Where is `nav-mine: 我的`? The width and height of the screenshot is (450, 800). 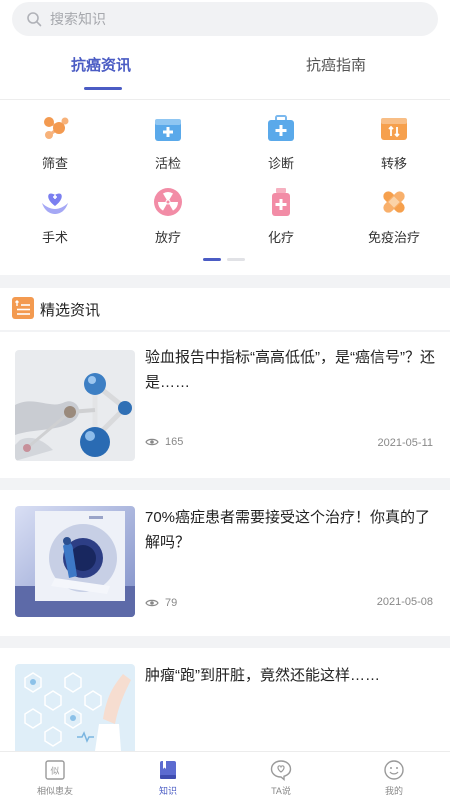
nav-mine: 我的 is located at coordinates (394, 778).